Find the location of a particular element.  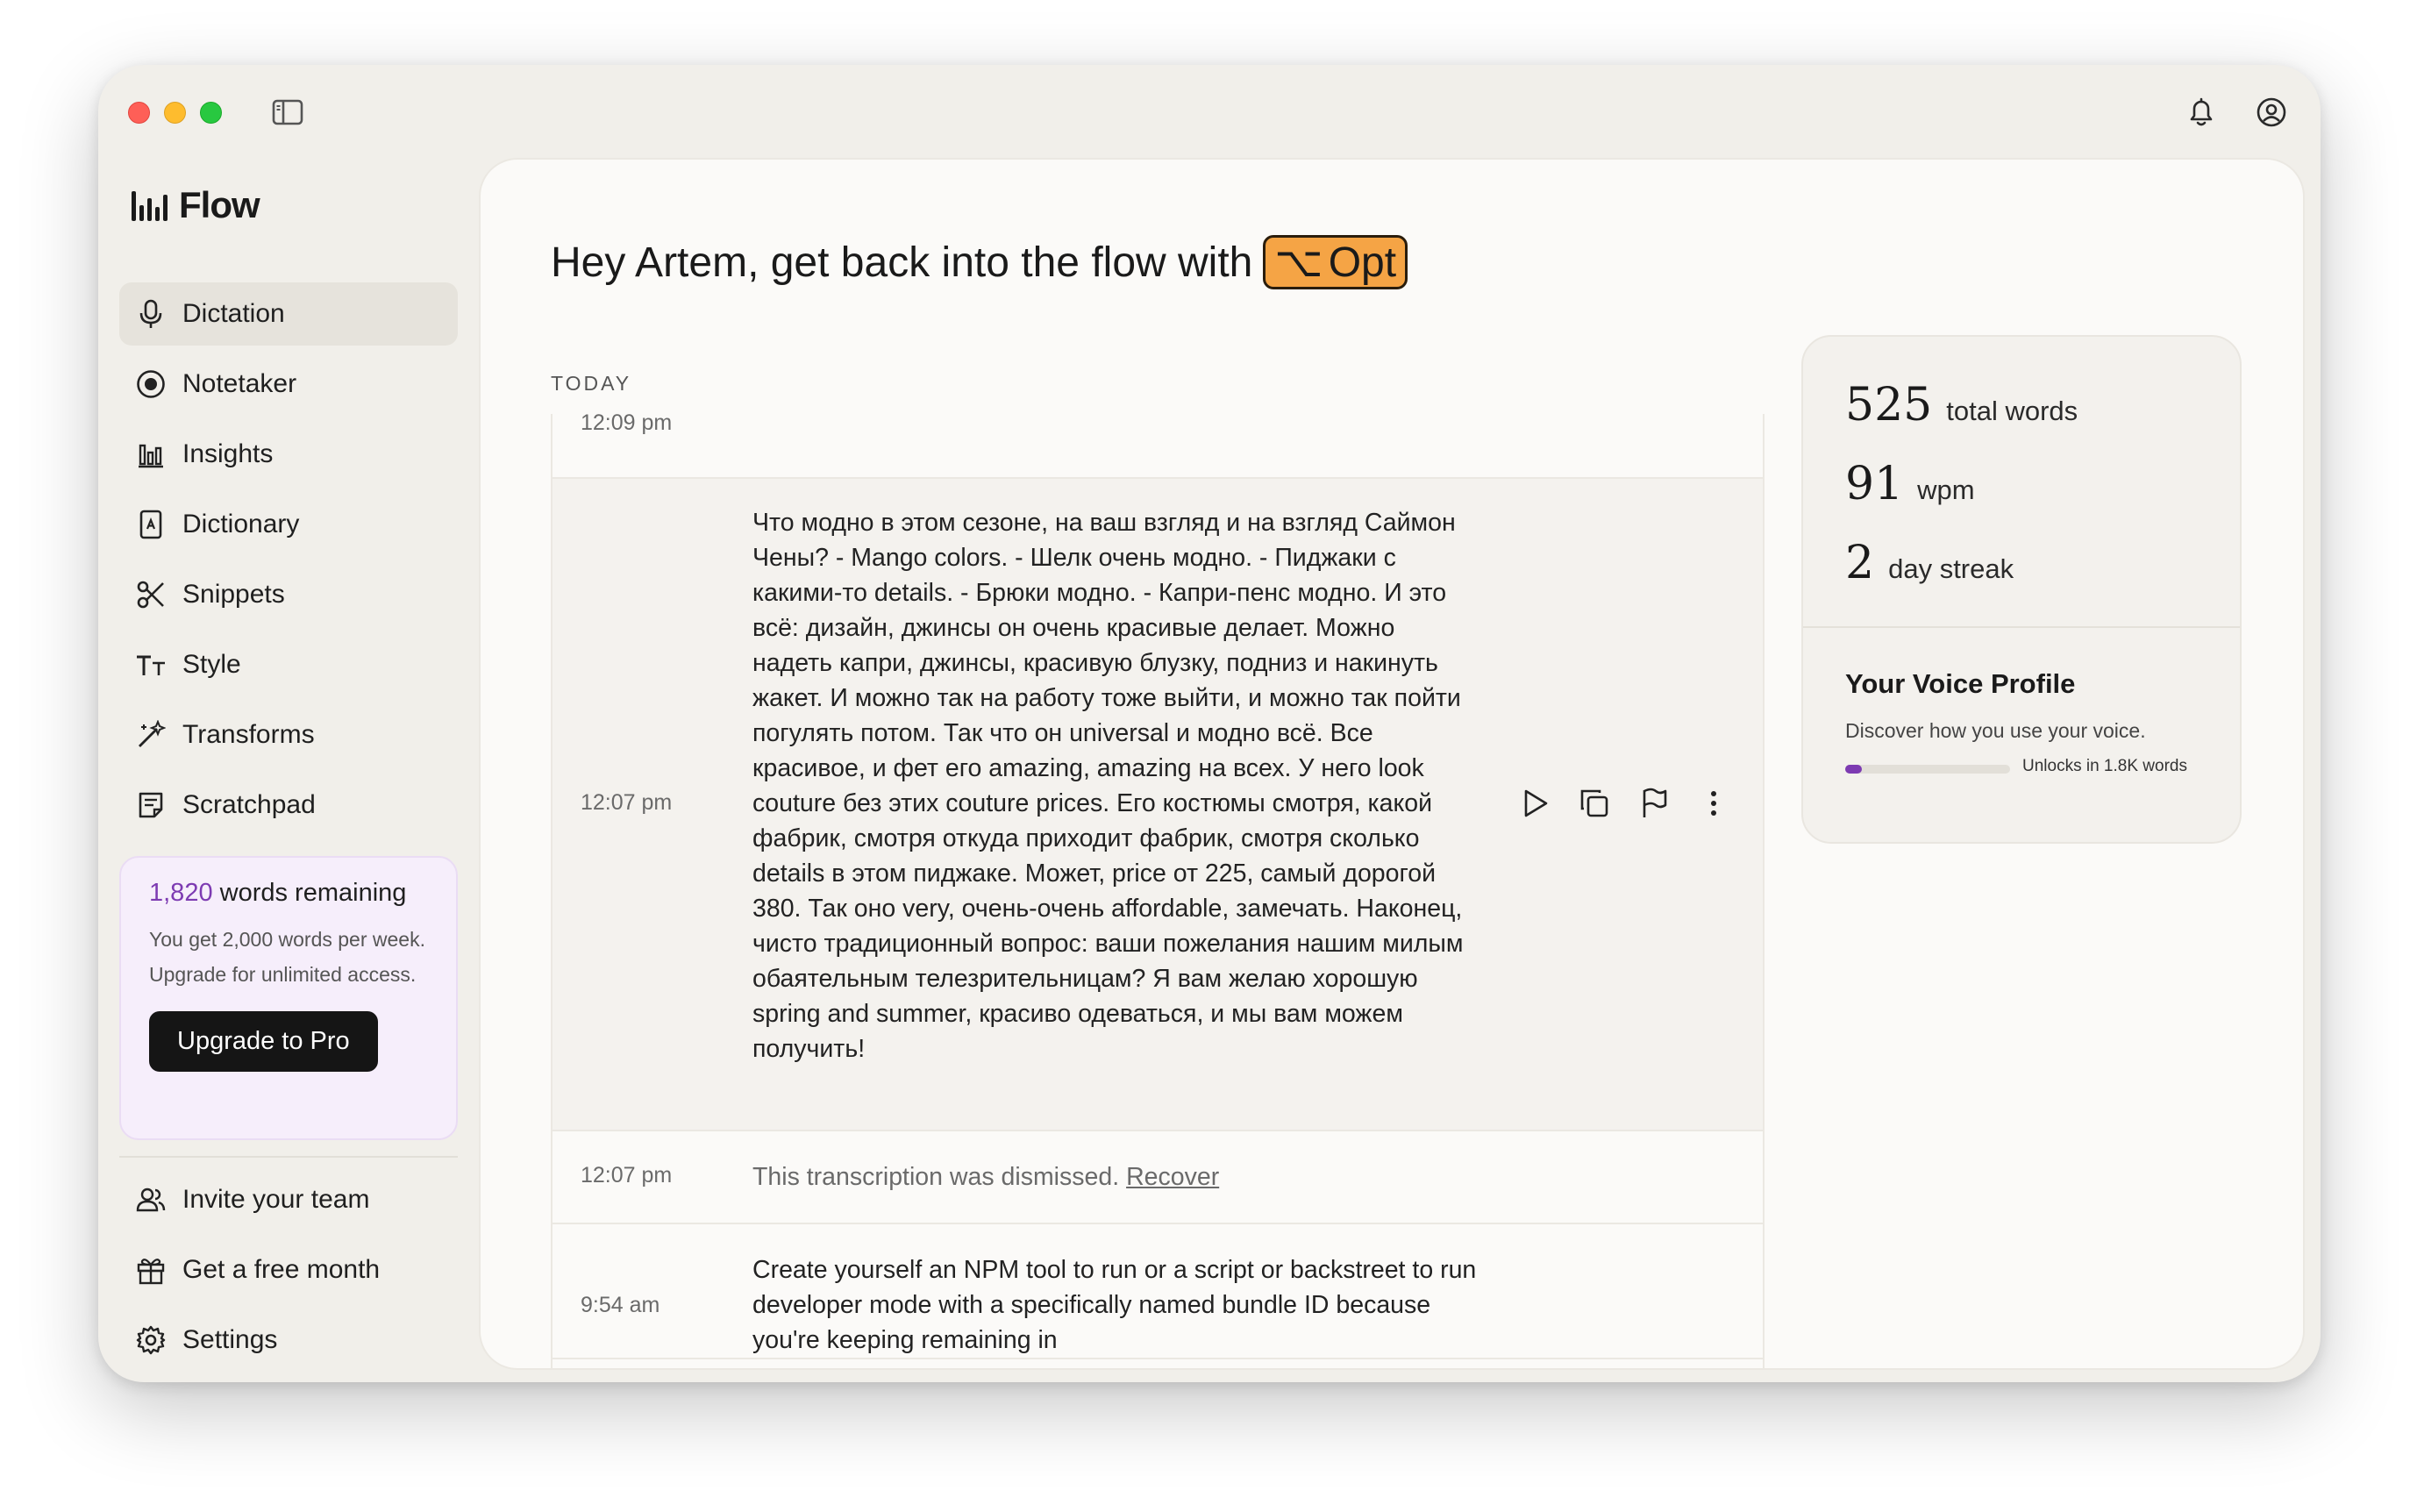

flag-icon is located at coordinates (1654, 803).